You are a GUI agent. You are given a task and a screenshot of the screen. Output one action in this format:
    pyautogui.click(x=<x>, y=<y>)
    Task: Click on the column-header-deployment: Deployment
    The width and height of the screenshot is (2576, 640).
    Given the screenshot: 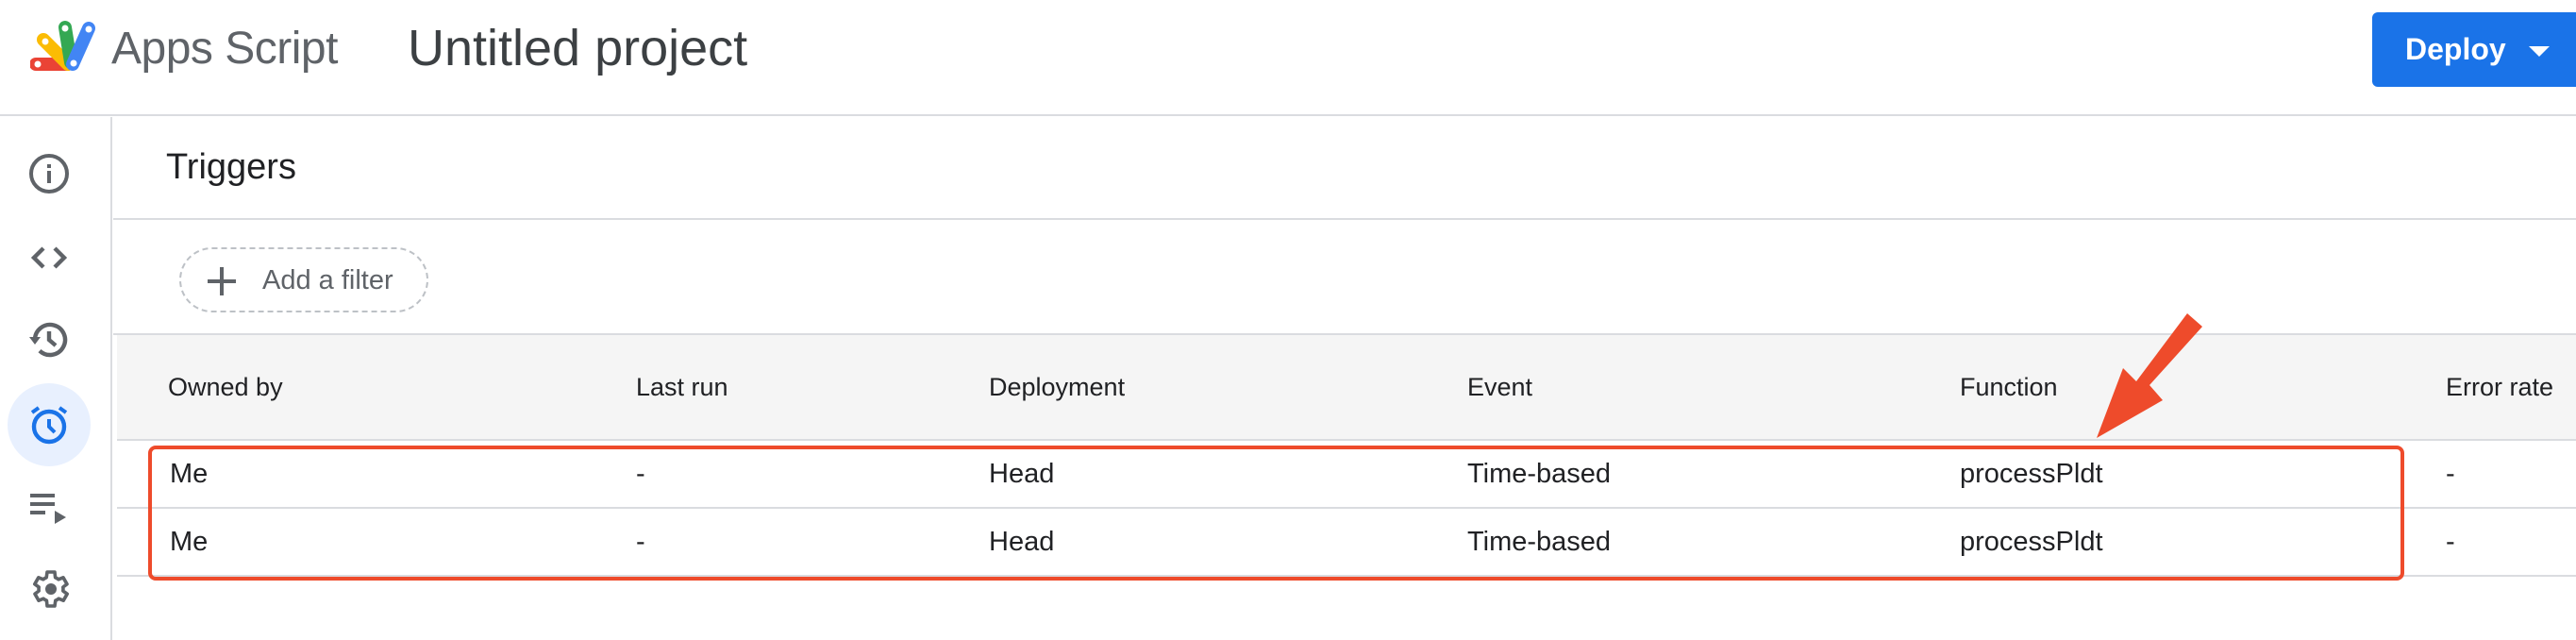 What is the action you would take?
    pyautogui.click(x=1057, y=387)
    